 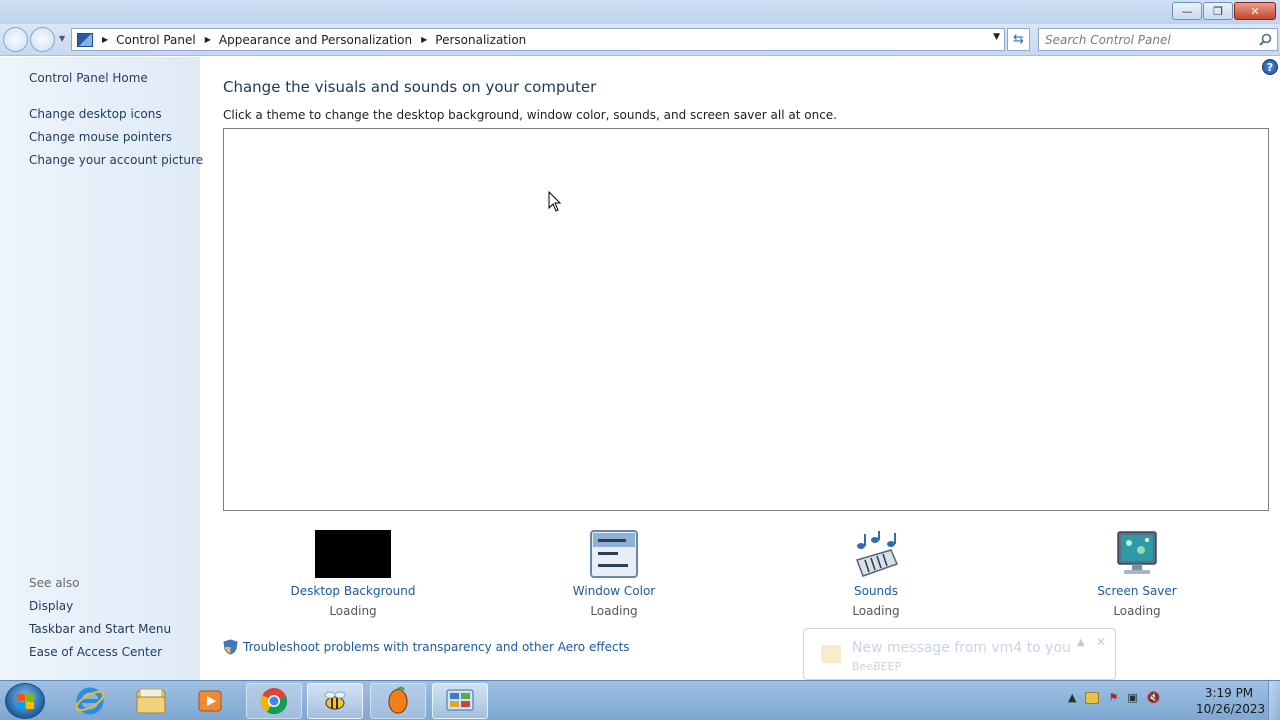 I want to click on window-controls: — ❐ ✕, so click(x=1224, y=11).